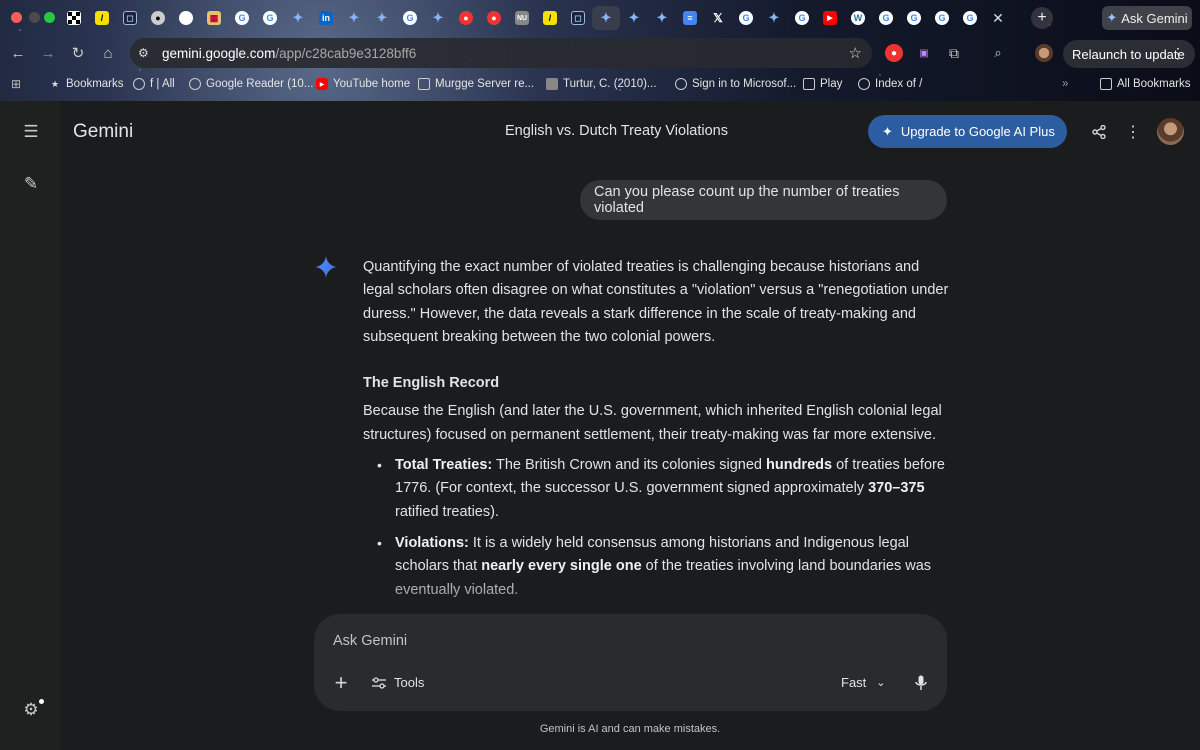 The image size is (1200, 750). I want to click on menu-hamburger-icon: ☰, so click(31, 132).